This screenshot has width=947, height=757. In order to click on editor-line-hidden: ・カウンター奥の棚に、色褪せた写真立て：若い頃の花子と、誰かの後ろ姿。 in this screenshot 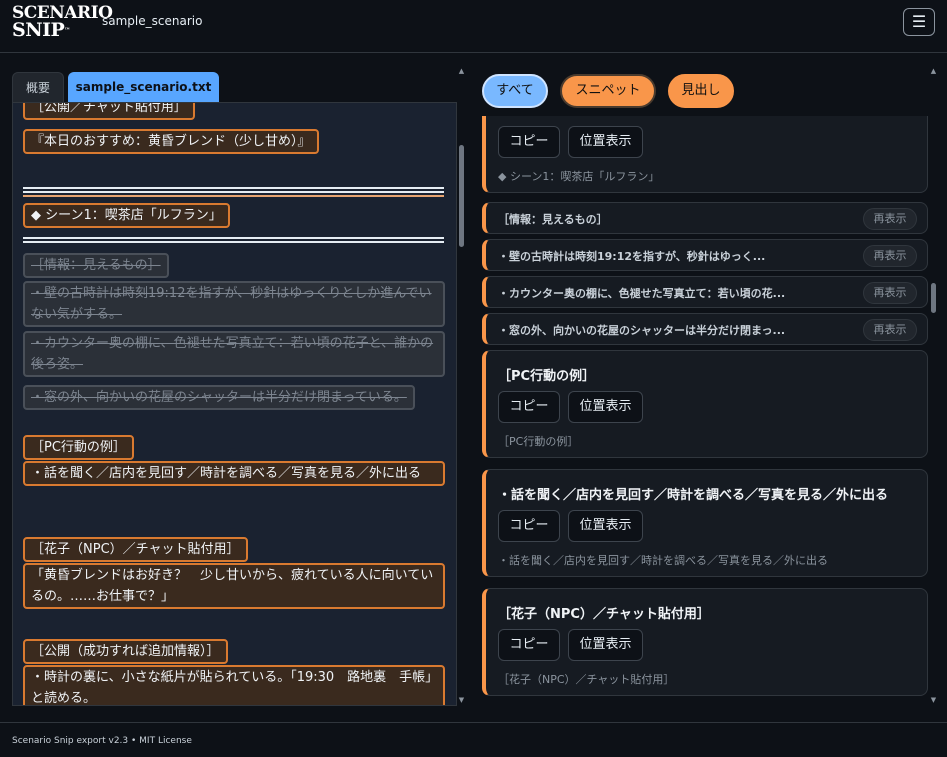, I will do `click(234, 354)`.